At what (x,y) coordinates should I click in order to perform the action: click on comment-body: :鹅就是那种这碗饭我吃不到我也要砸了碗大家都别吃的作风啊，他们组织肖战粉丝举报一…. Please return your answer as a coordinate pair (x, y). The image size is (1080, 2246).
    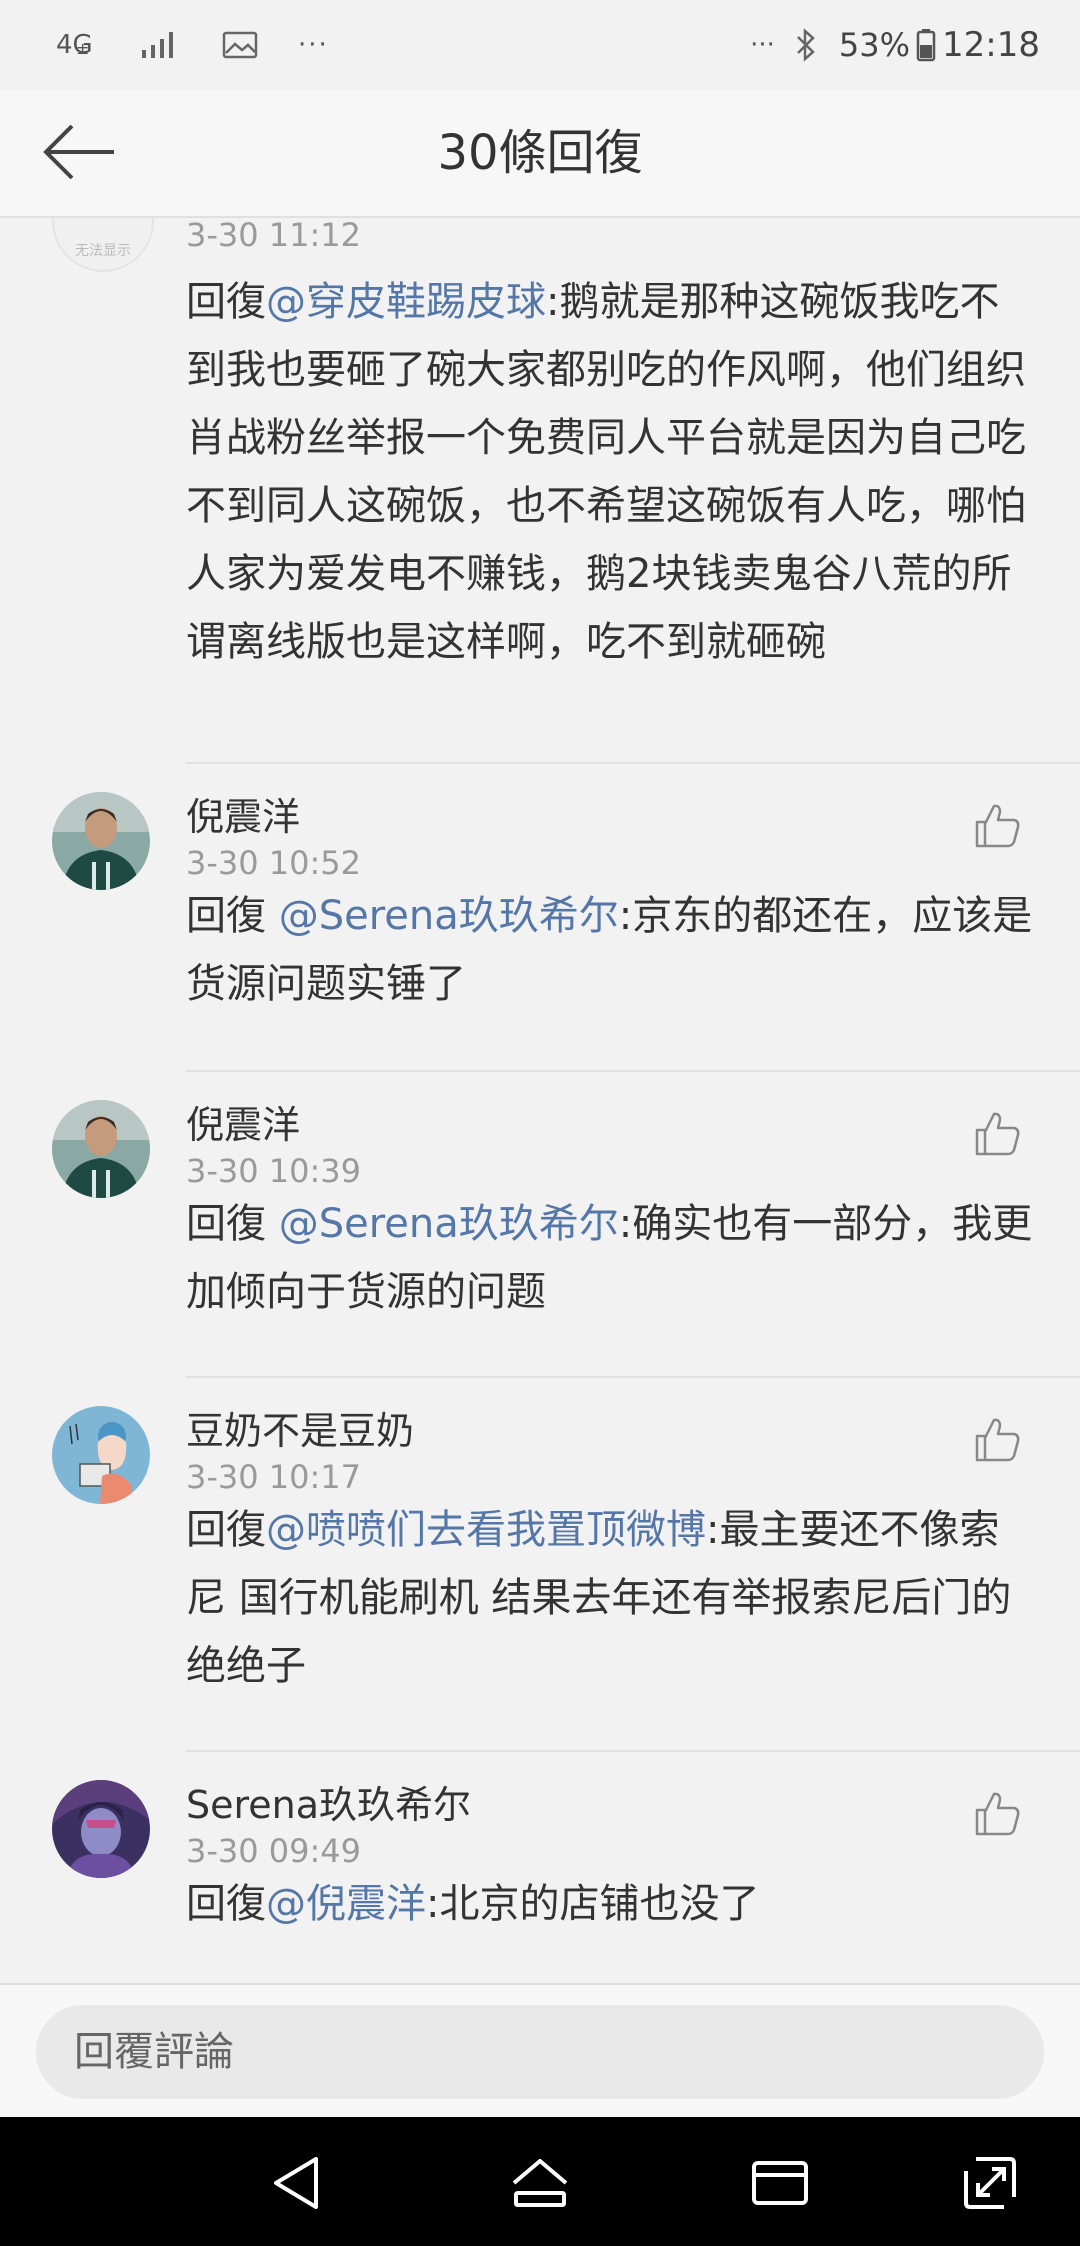
    Looking at the image, I should click on (606, 472).